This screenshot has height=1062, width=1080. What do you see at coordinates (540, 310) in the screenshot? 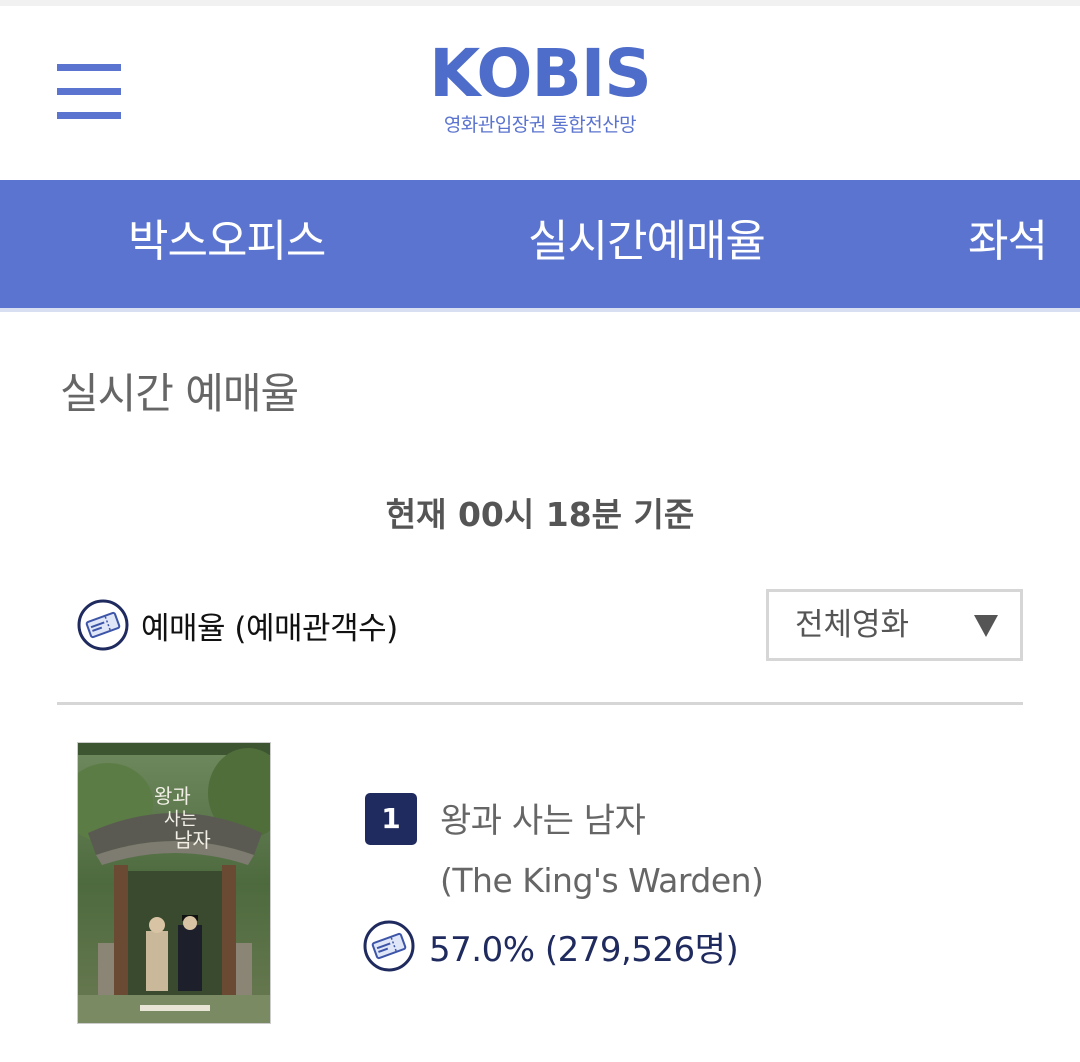
I see `nav-divider` at bounding box center [540, 310].